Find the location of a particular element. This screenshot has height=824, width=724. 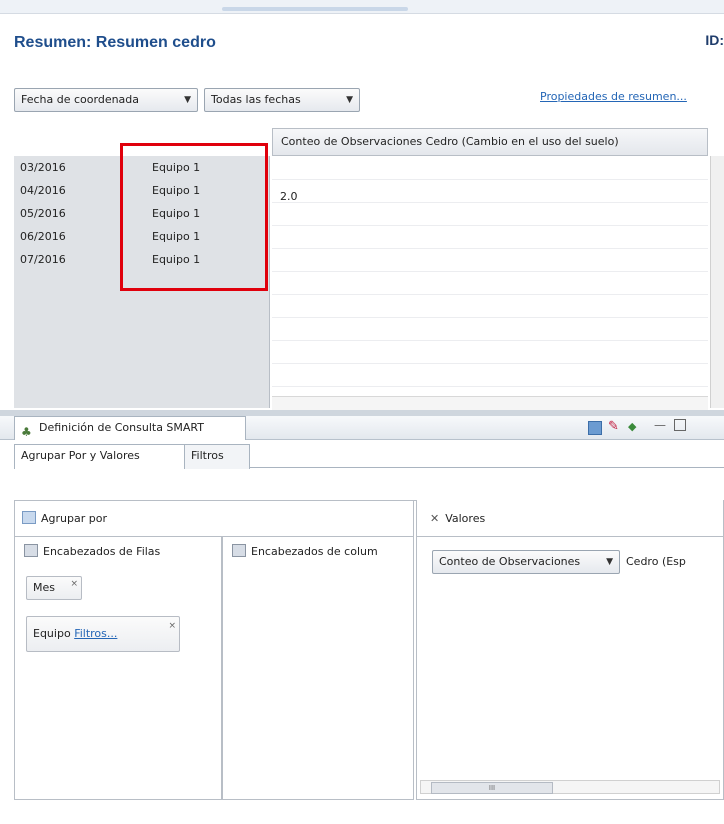

query-definition-icon: ♣ is located at coordinates (26, 432).